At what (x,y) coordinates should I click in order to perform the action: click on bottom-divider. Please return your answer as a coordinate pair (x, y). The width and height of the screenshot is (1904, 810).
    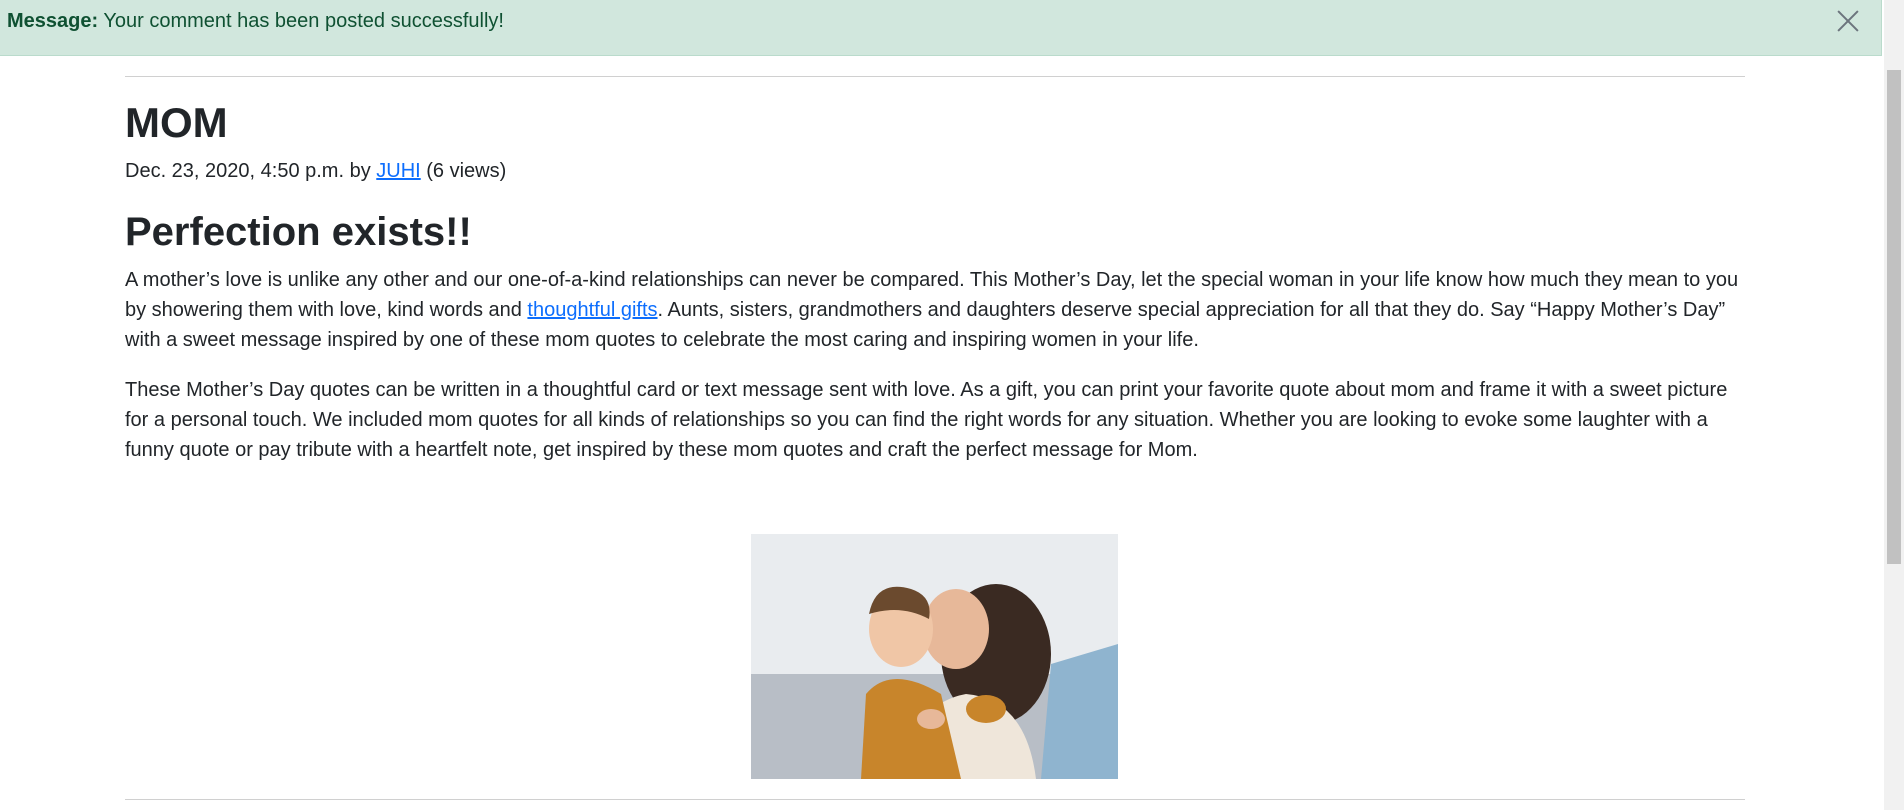
    Looking at the image, I should click on (935, 799).